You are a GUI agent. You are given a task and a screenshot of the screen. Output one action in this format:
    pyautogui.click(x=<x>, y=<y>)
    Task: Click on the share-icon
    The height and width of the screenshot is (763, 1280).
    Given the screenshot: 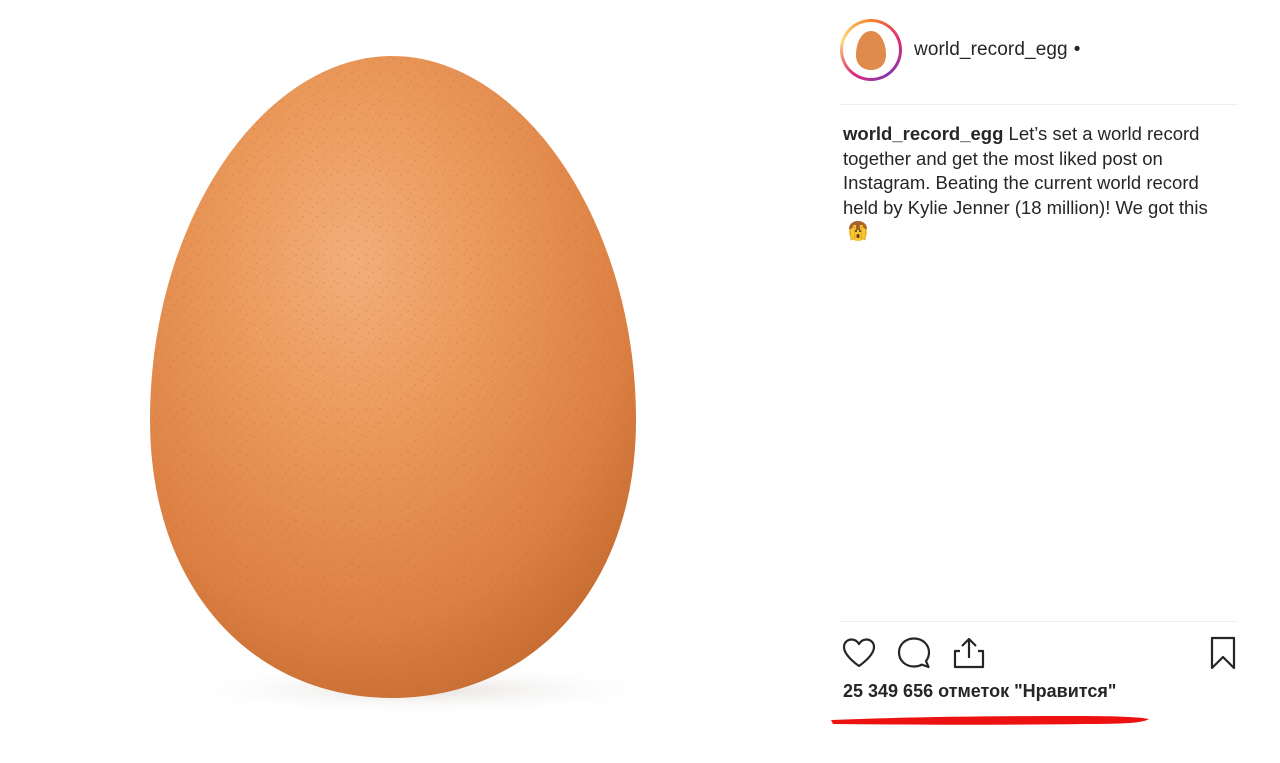 What is the action you would take?
    pyautogui.click(x=969, y=653)
    